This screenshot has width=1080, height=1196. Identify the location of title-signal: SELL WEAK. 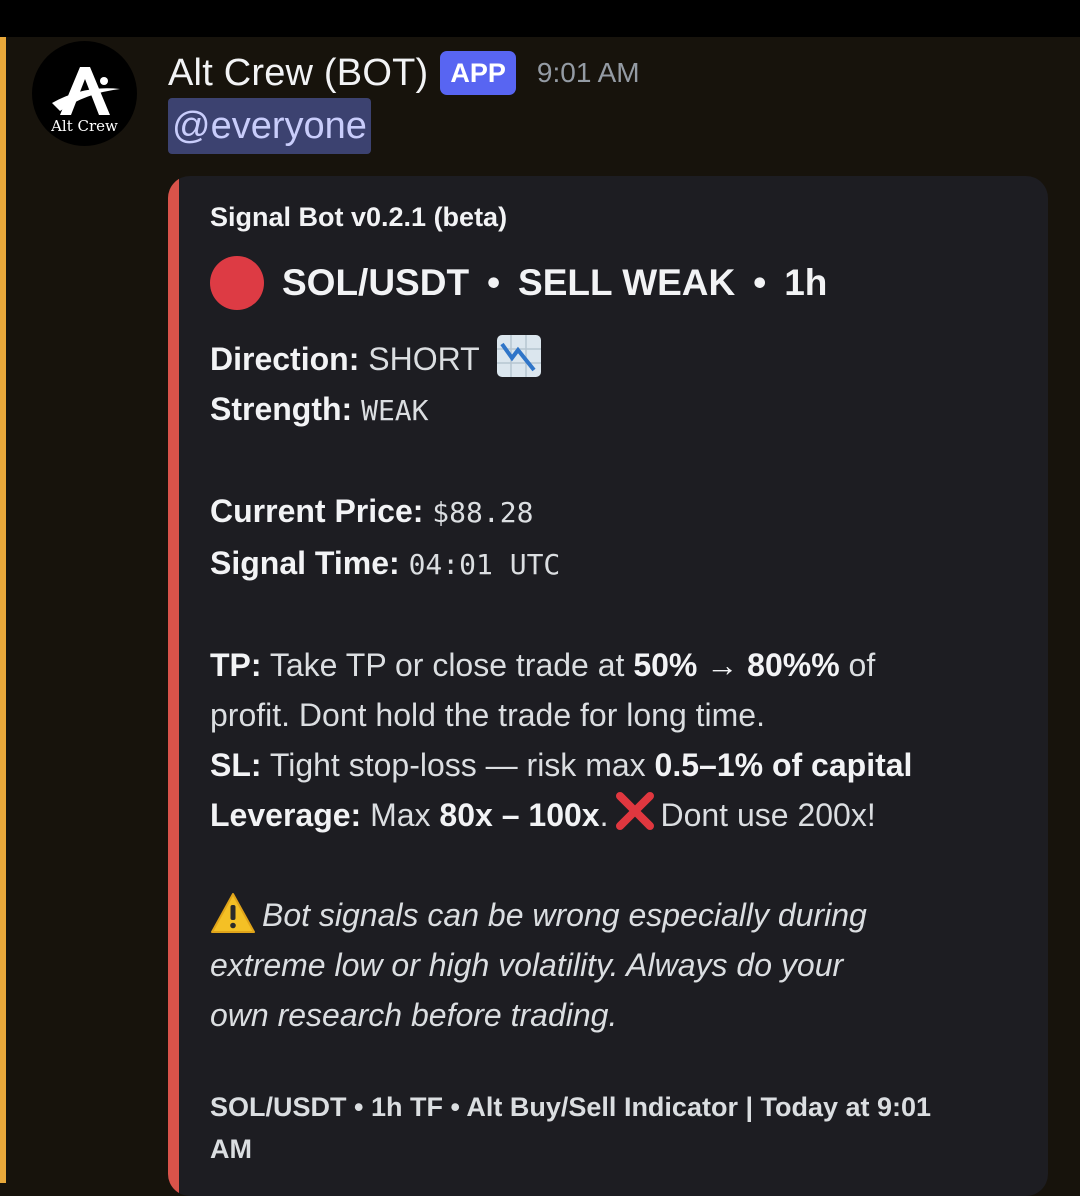
(627, 282).